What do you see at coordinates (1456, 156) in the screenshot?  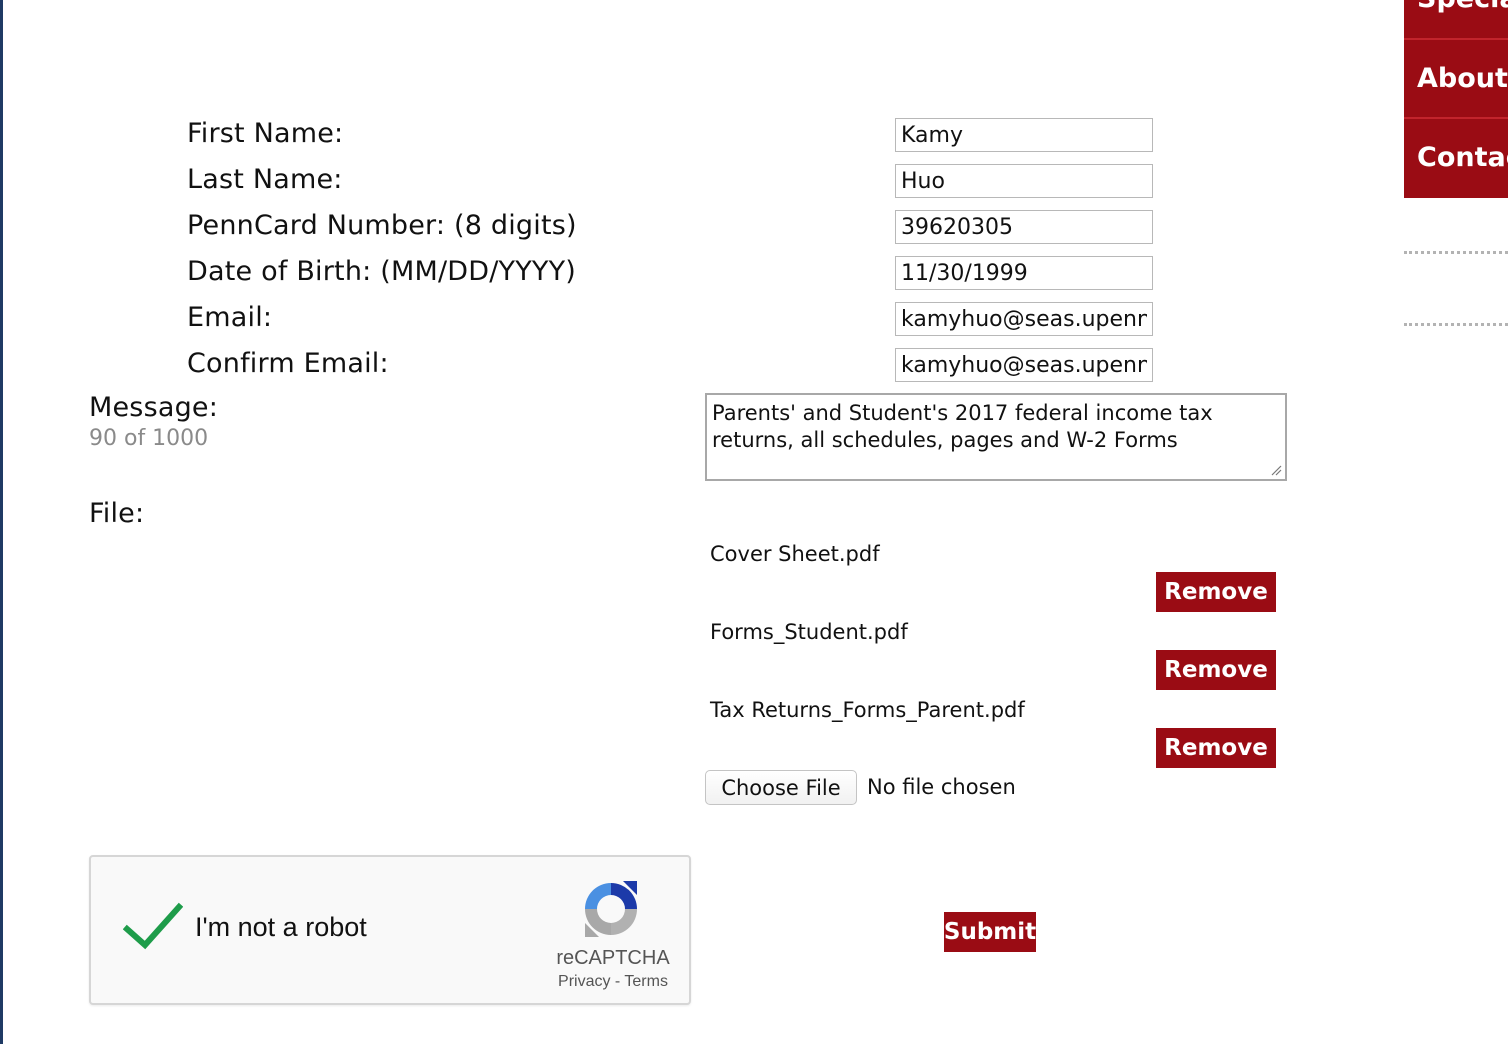 I see `side-menu-item-contact: Contact` at bounding box center [1456, 156].